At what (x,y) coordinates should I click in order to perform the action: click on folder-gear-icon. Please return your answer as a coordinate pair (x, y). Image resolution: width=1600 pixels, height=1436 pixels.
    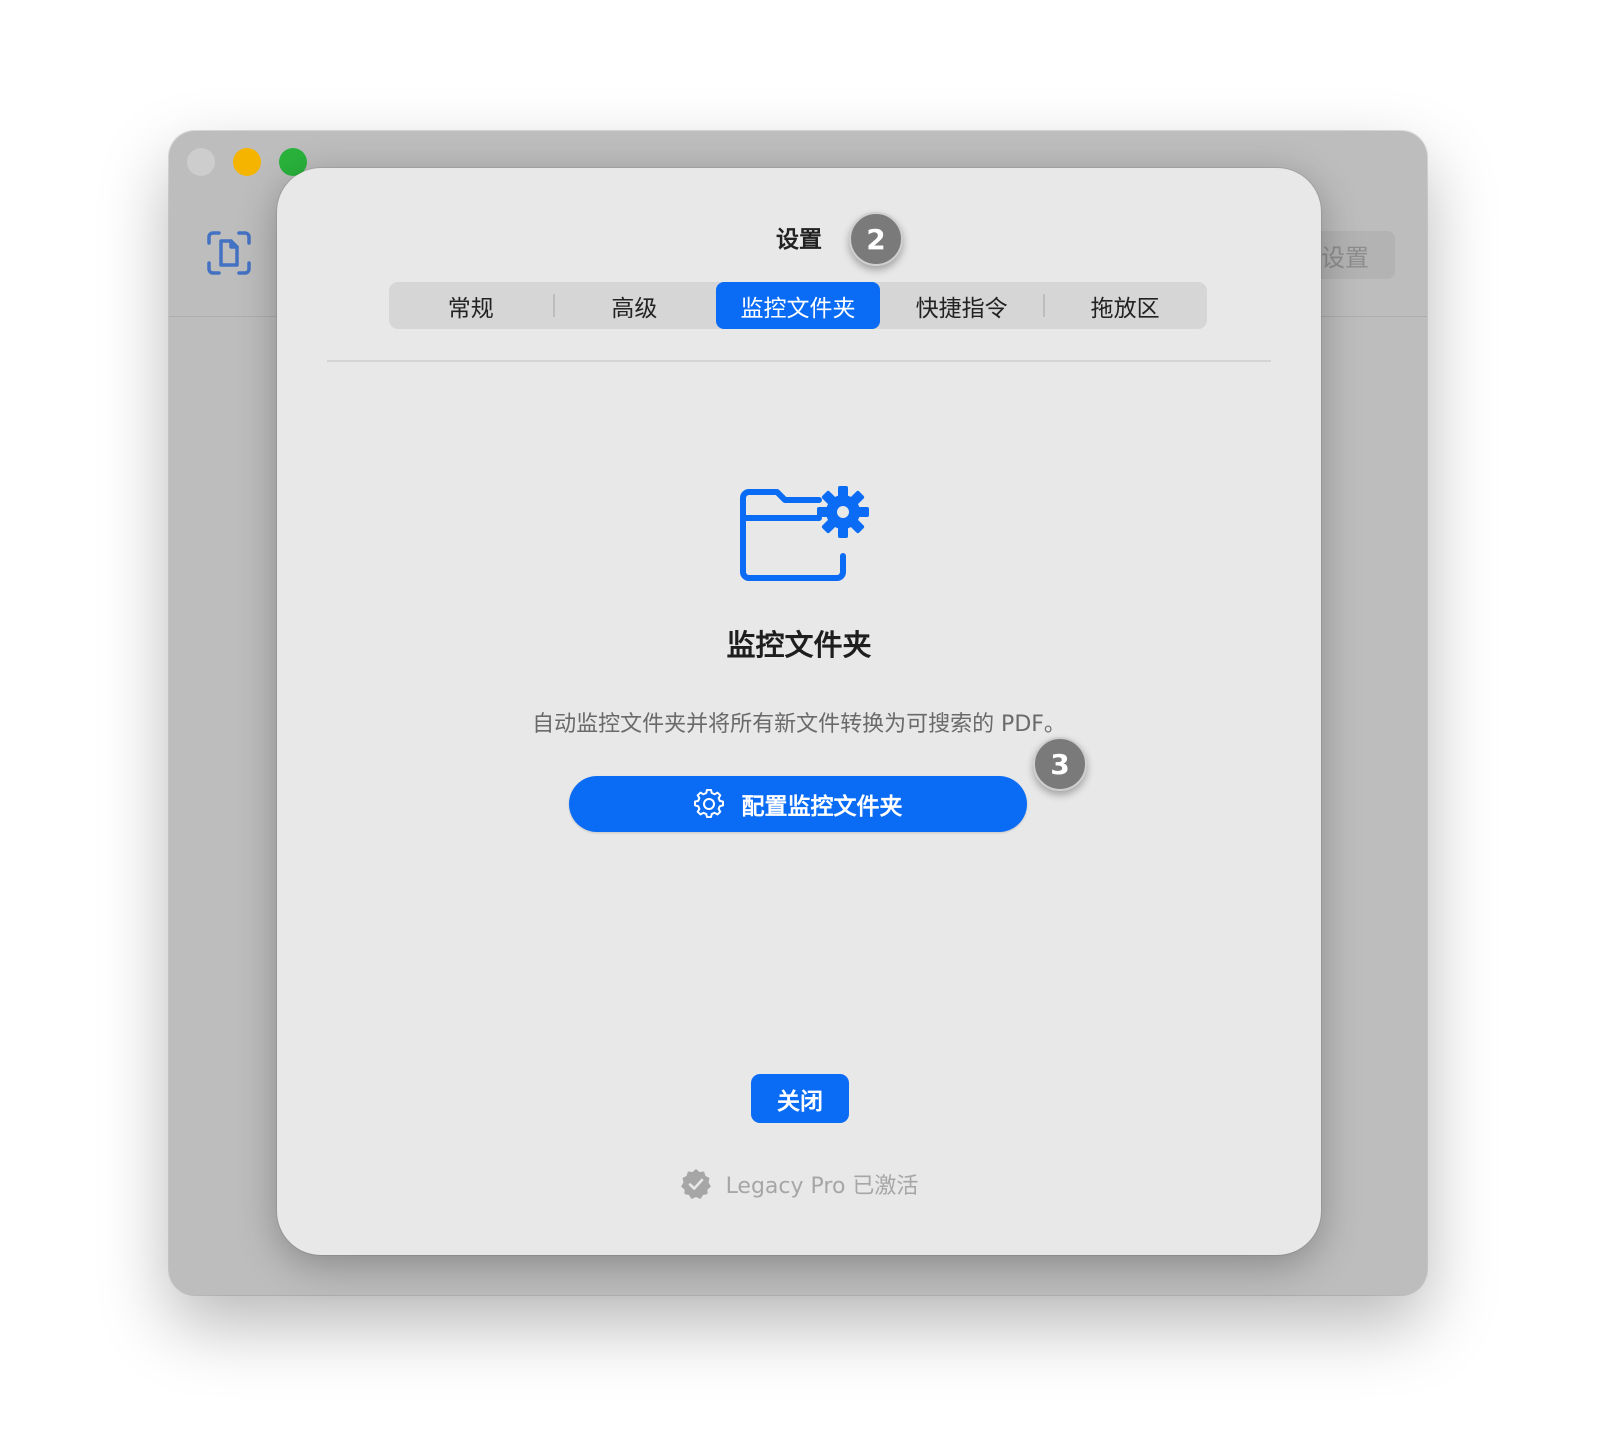
    Looking at the image, I should click on (804, 533).